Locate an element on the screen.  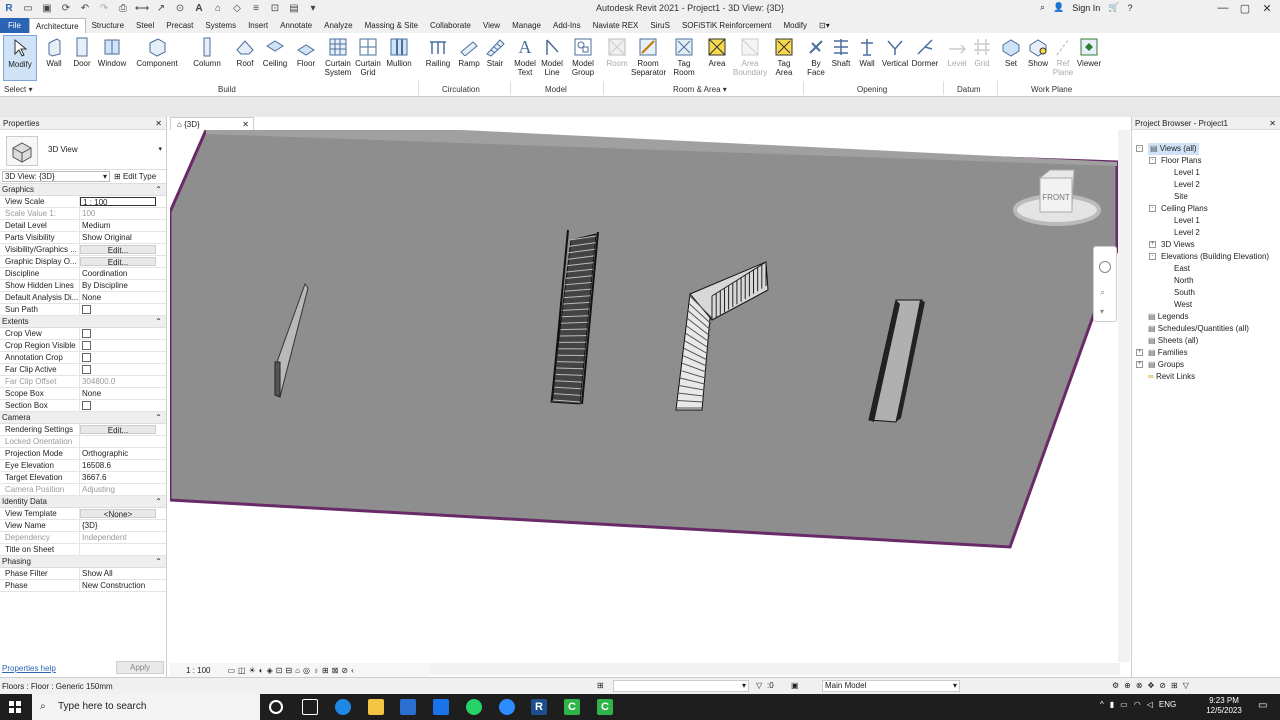
tab-view: View is located at coordinates (491, 25).